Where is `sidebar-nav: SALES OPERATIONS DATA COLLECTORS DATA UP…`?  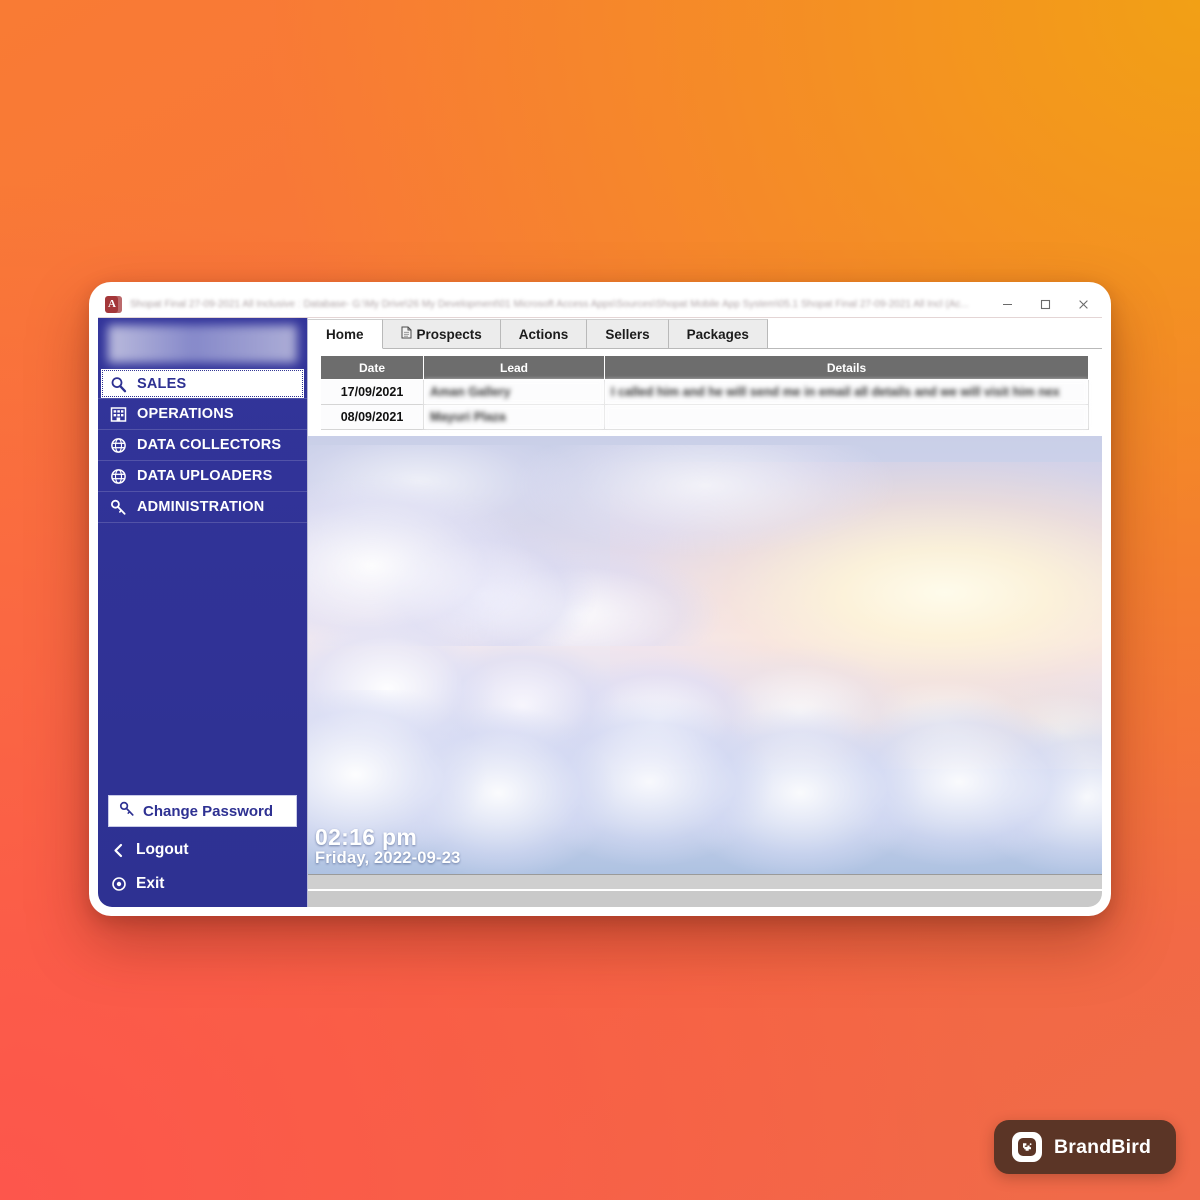 sidebar-nav: SALES OPERATIONS DATA COLLECTORS DATA UP… is located at coordinates (202, 446).